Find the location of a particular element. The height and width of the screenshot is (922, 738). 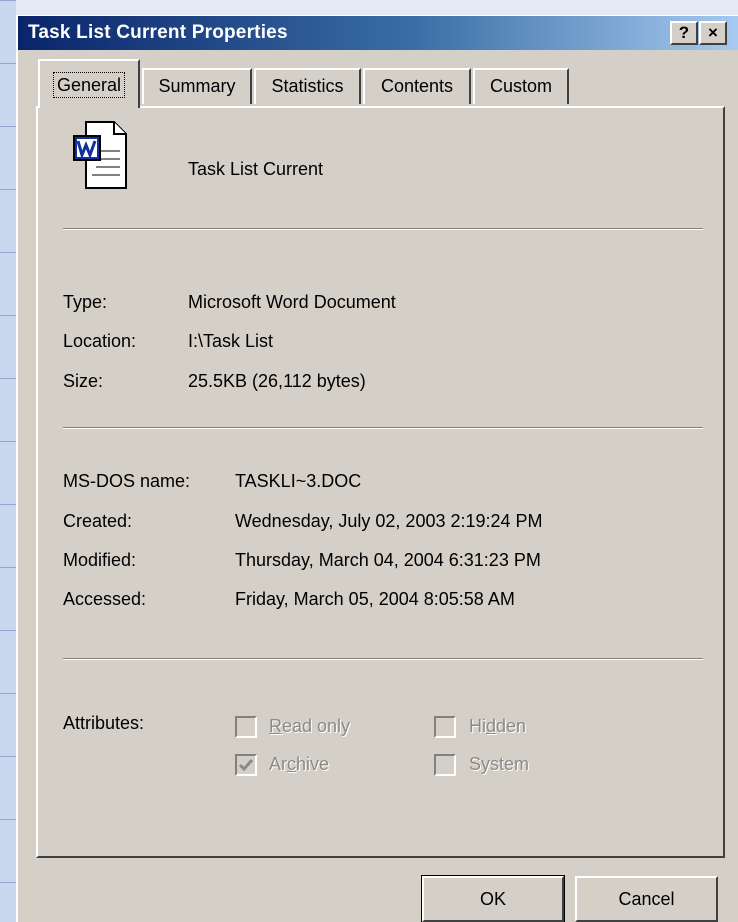

tab-general: General is located at coordinates (89, 83).